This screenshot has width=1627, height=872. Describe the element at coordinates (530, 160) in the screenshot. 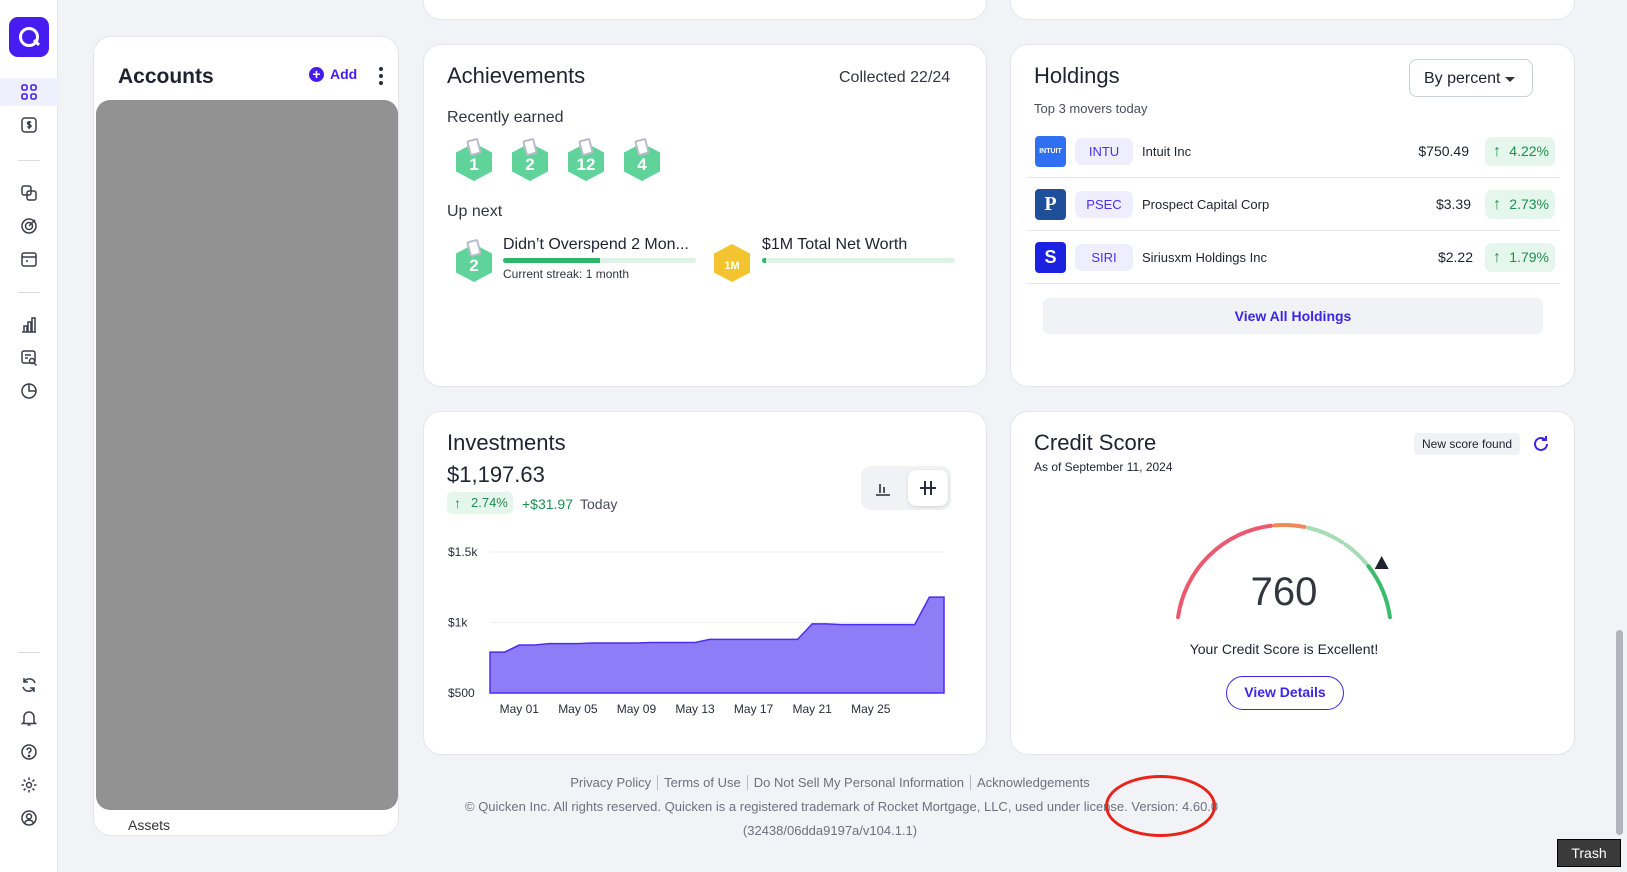

I see `achievement-badge: 2` at that location.